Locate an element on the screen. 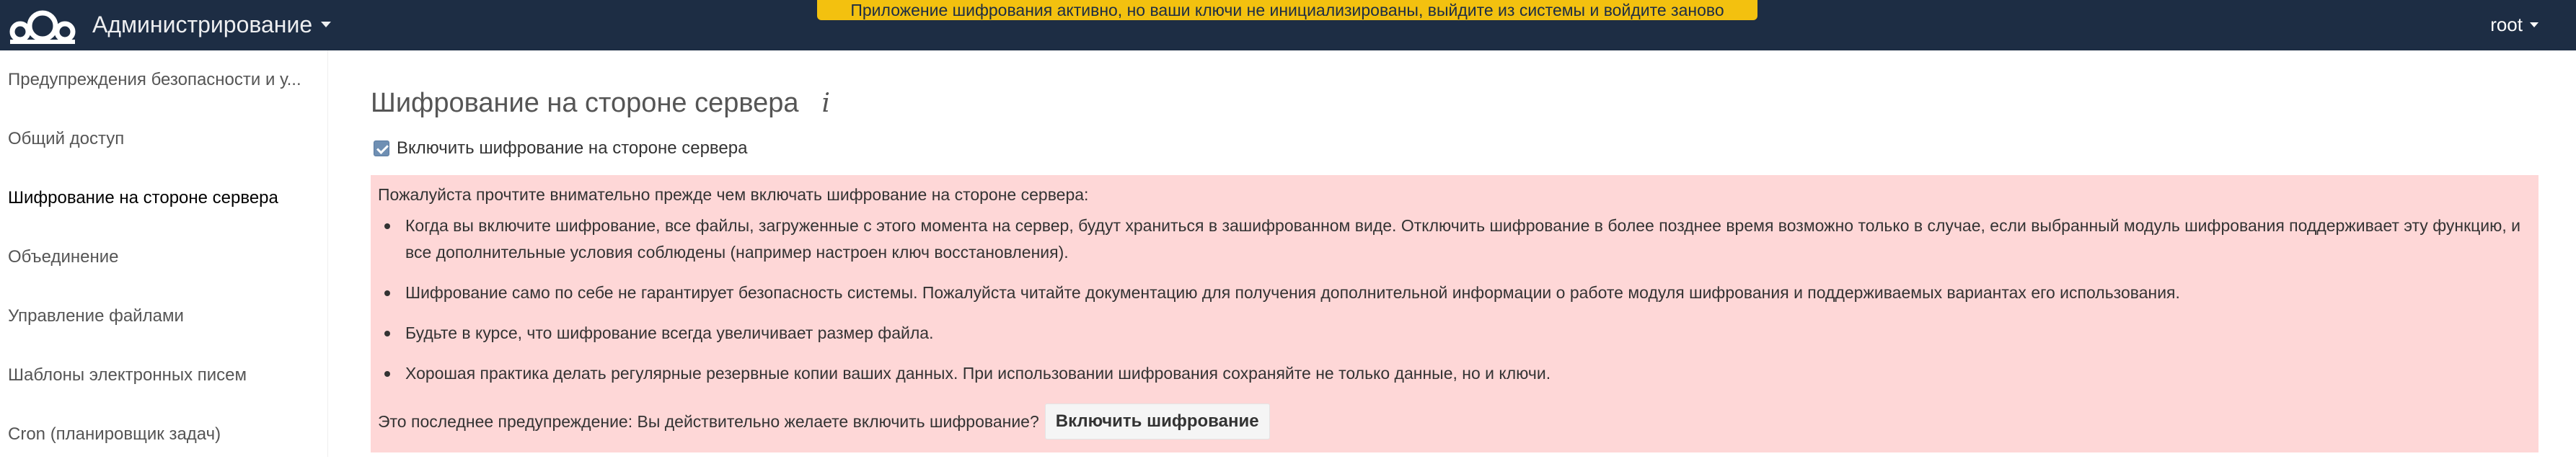  sidebar-item-file-handling: Управление файлами is located at coordinates (164, 317).